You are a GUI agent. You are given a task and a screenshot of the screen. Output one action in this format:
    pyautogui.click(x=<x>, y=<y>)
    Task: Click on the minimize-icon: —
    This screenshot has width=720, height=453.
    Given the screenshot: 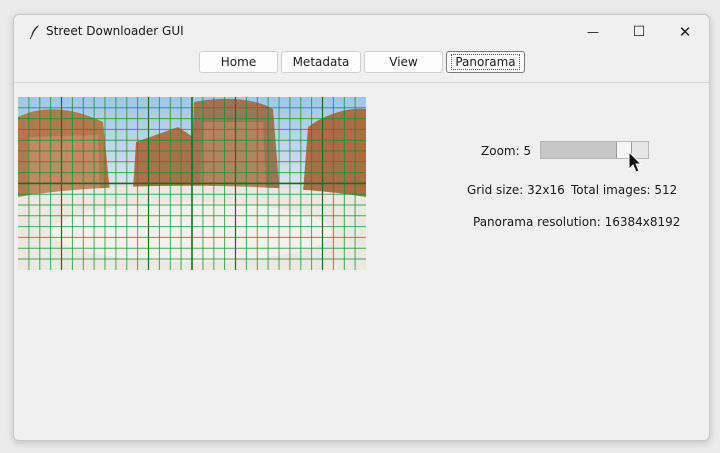 What is the action you would take?
    pyautogui.click(x=593, y=32)
    